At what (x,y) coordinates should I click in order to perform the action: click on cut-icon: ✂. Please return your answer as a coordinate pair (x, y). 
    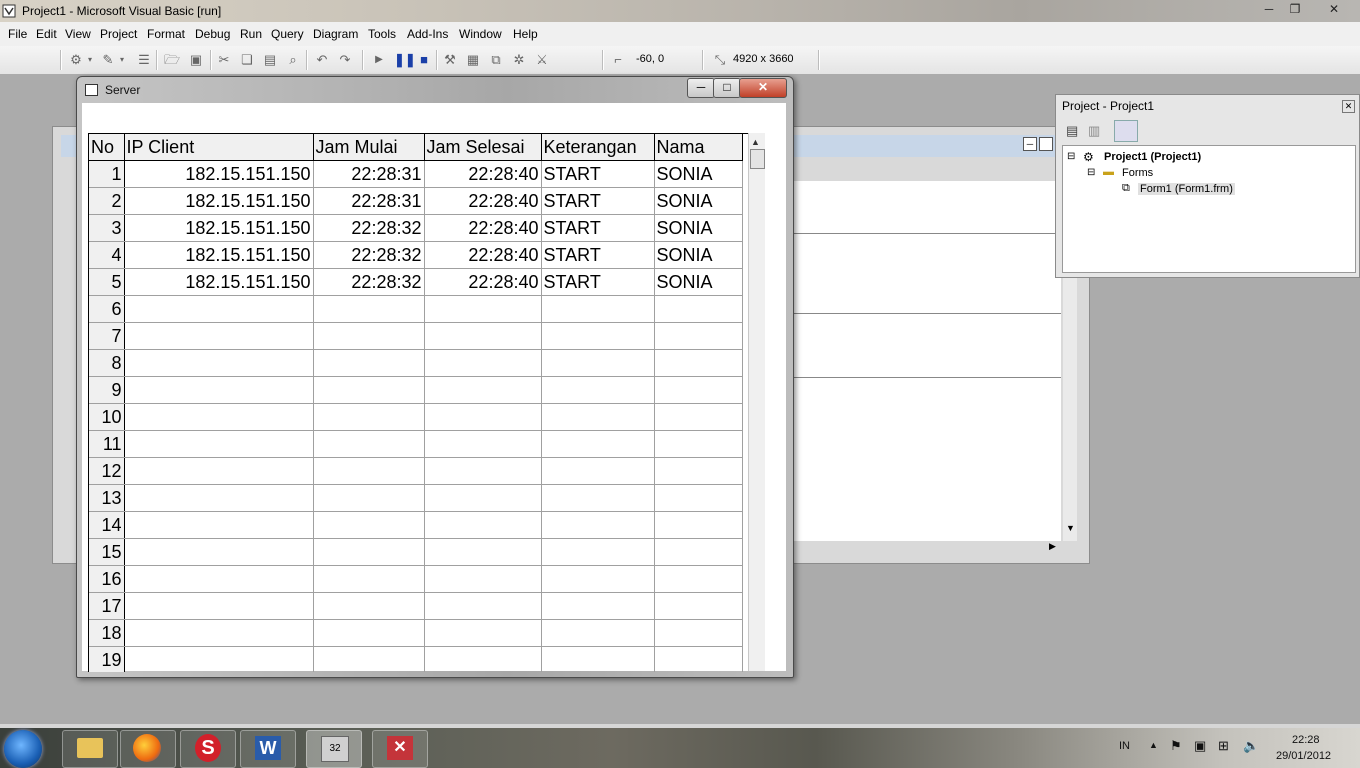
    Looking at the image, I should click on (224, 60).